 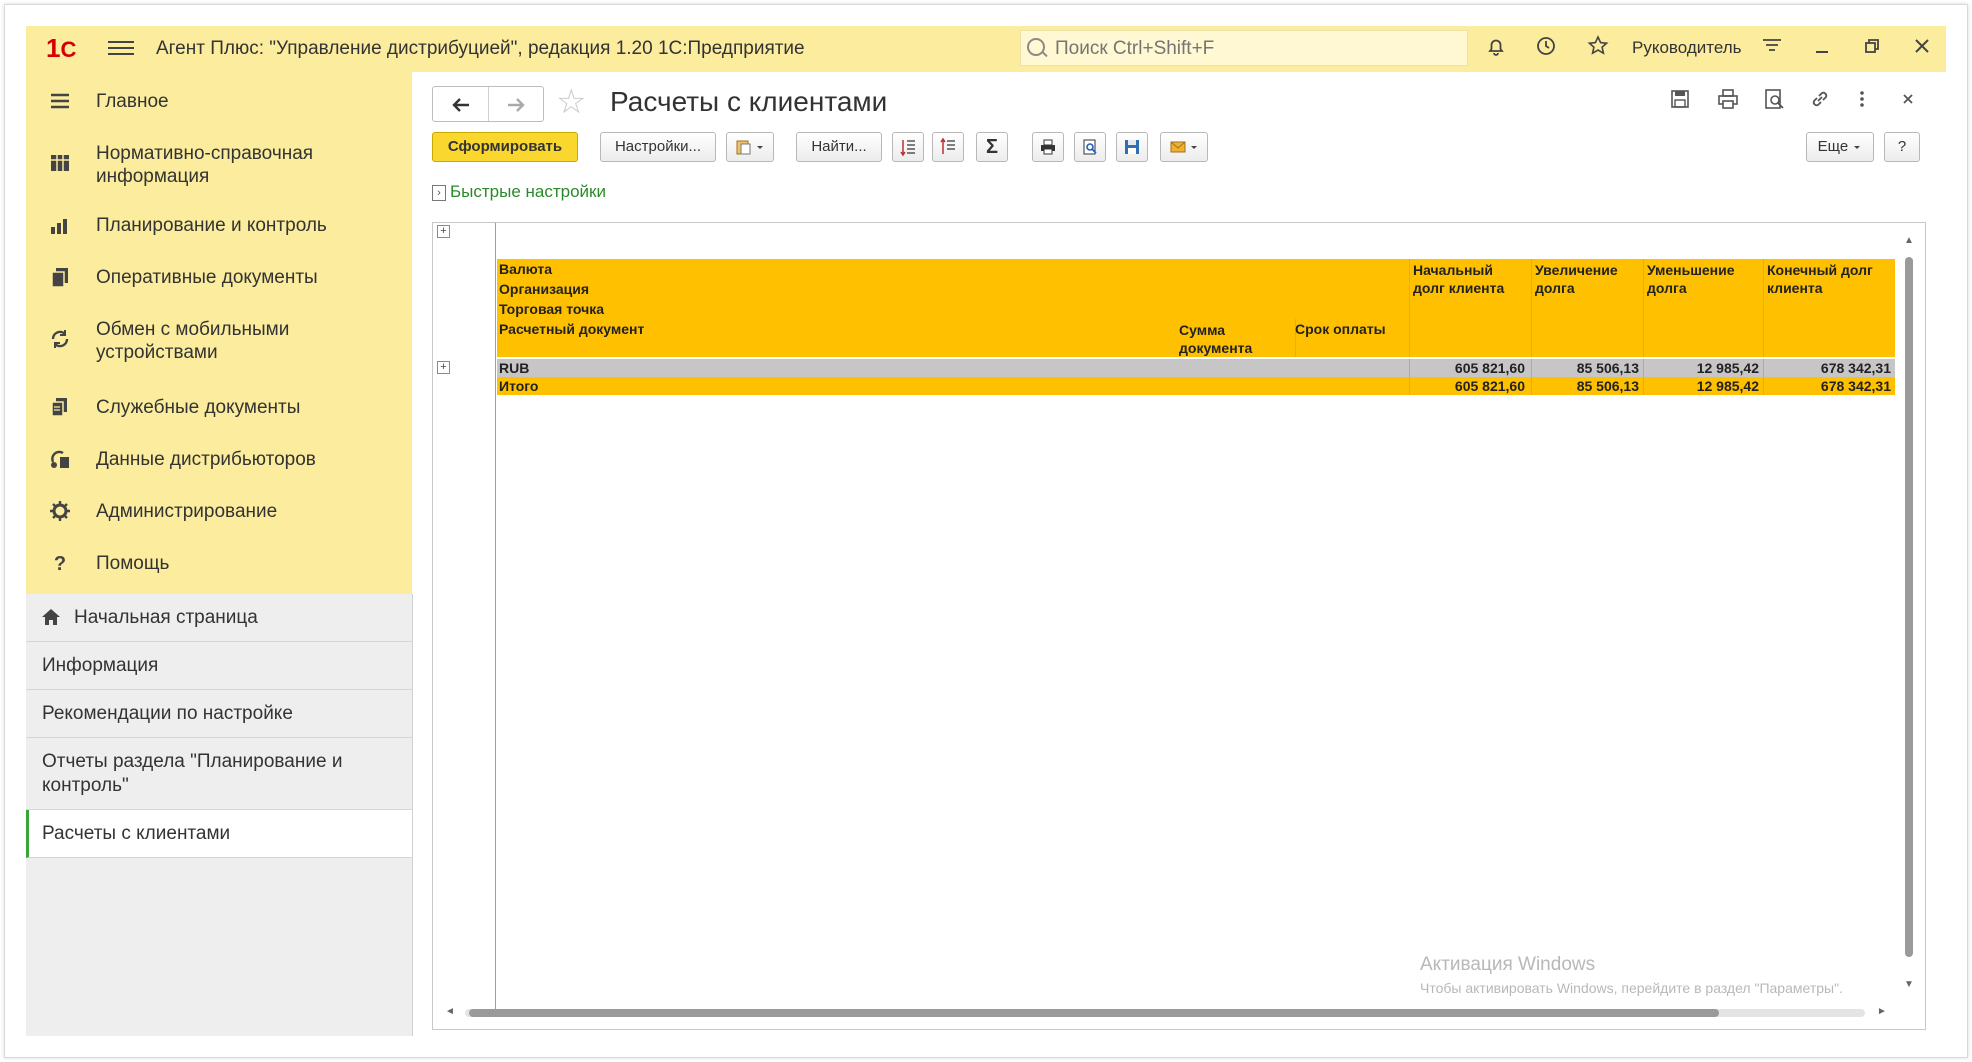 I want to click on more-button: Еще, so click(x=1840, y=147).